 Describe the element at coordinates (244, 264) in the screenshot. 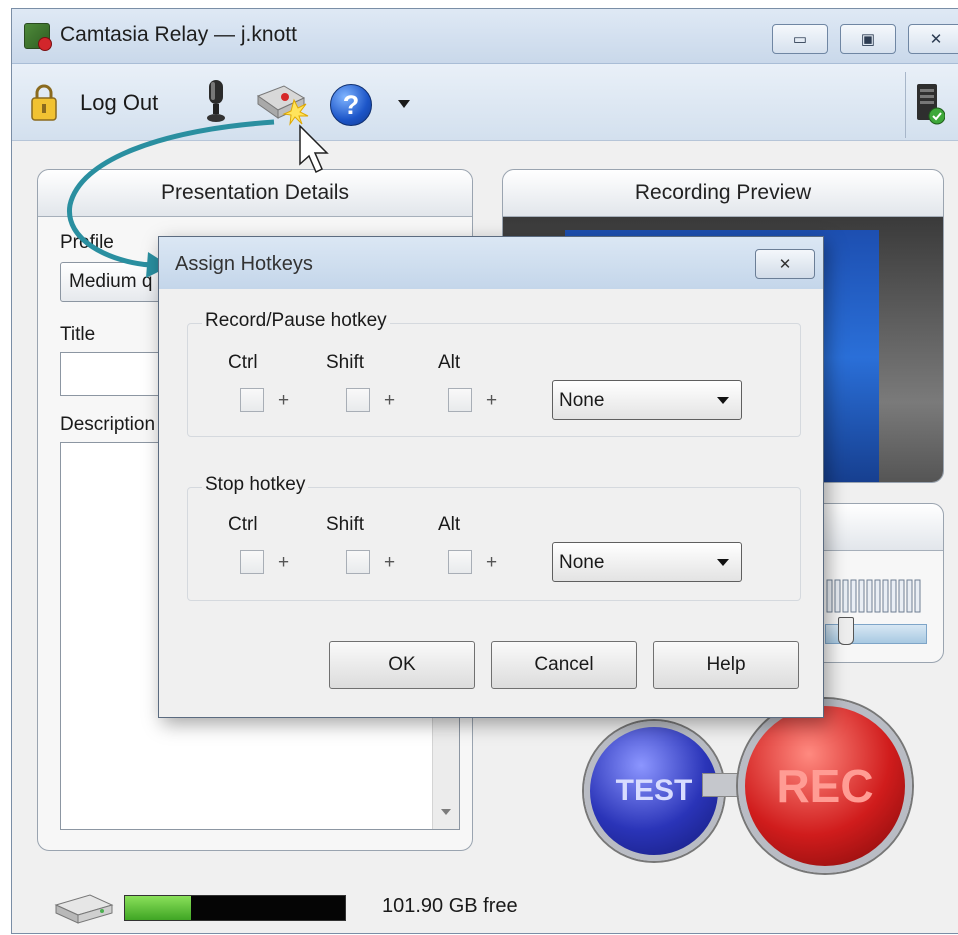

I see `dialog-title: Assign Hotkeys` at that location.